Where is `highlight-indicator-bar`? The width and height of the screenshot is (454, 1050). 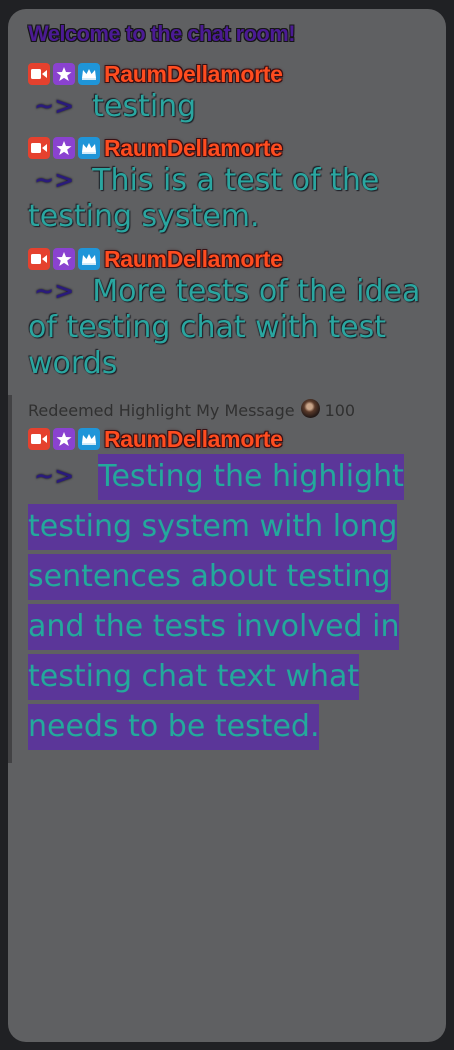 highlight-indicator-bar is located at coordinates (10, 579).